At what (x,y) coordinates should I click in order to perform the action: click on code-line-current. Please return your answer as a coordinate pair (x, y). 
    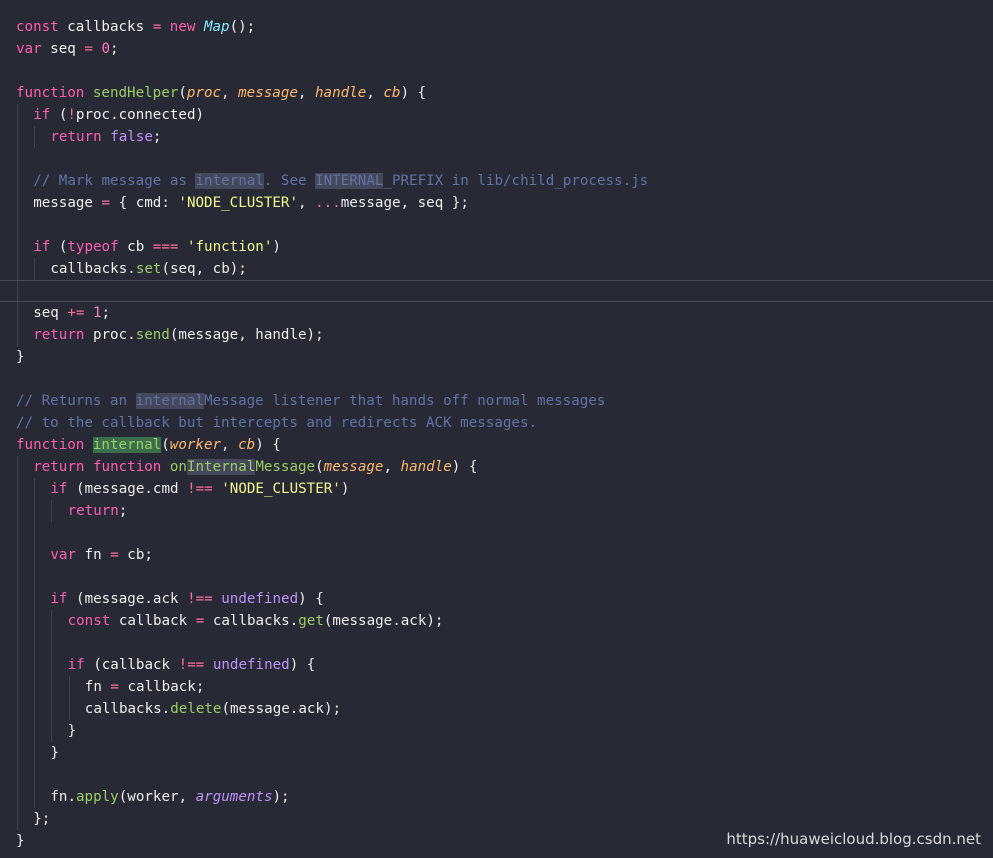
    Looking at the image, I should click on (496, 291).